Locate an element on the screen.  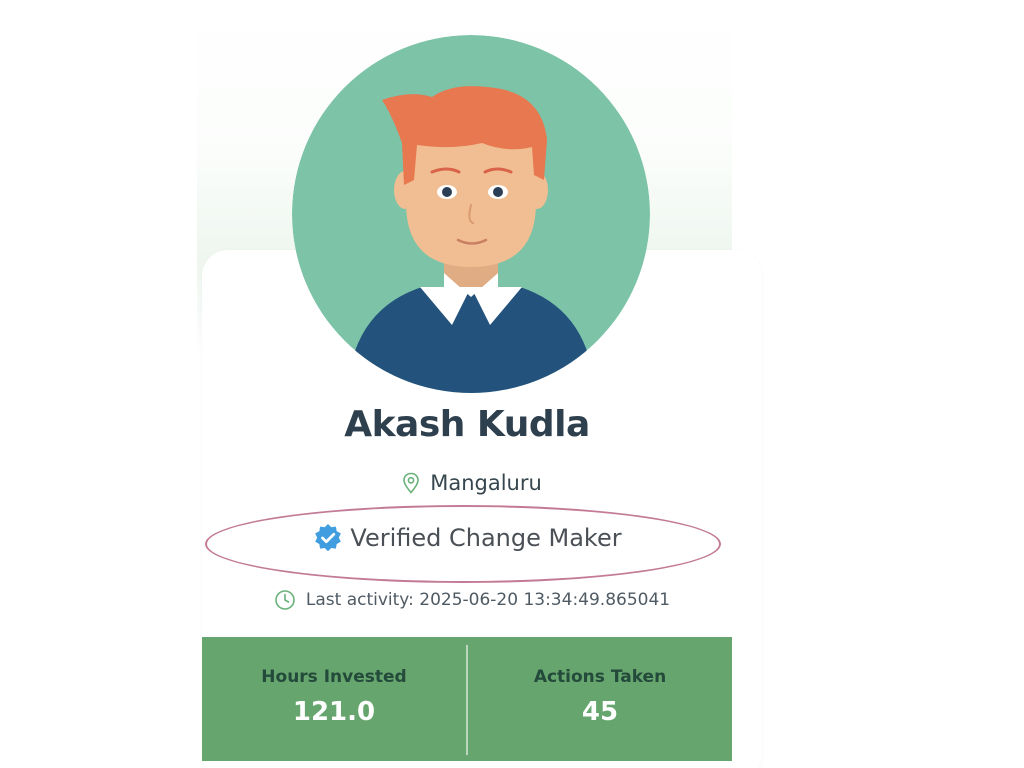
stat-label: Actions Taken is located at coordinates (600, 677).